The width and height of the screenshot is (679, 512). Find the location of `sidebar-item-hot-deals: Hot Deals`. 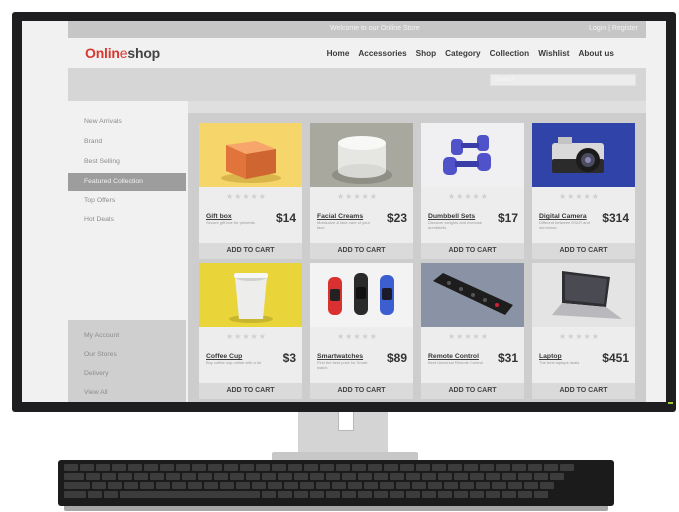

sidebar-item-hot-deals: Hot Deals is located at coordinates (127, 220).